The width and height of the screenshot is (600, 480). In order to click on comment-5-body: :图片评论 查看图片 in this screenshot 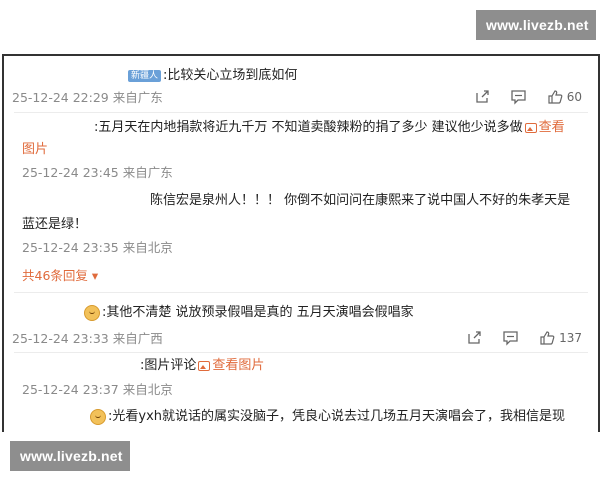, I will do `click(369, 366)`.